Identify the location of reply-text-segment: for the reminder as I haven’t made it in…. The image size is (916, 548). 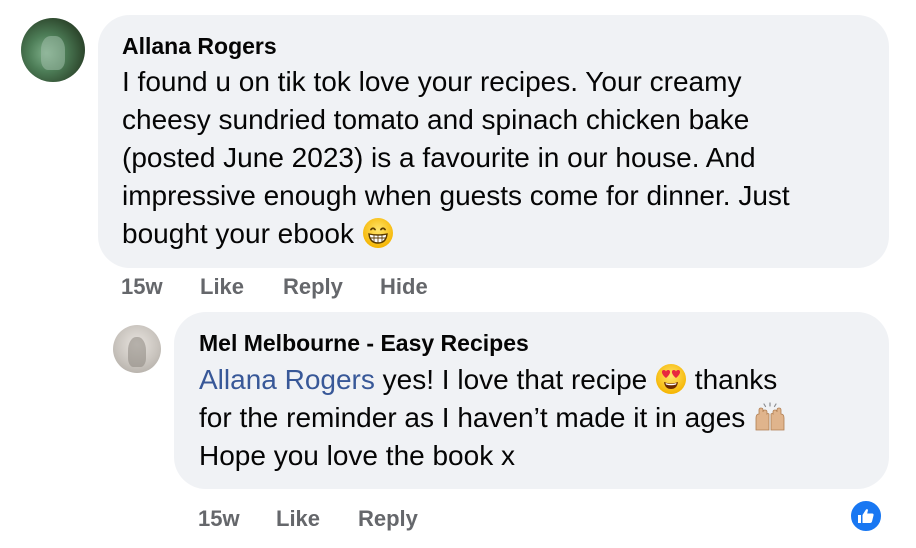
(476, 417).